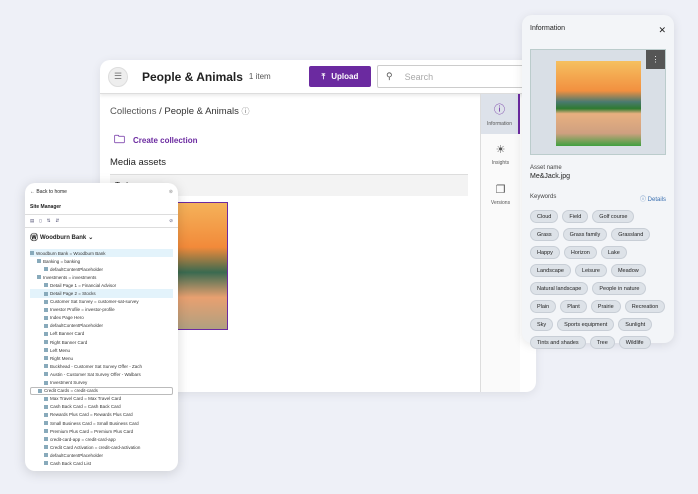 This screenshot has width=698, height=494. I want to click on tree-node: Banking = banking, so click(101, 261).